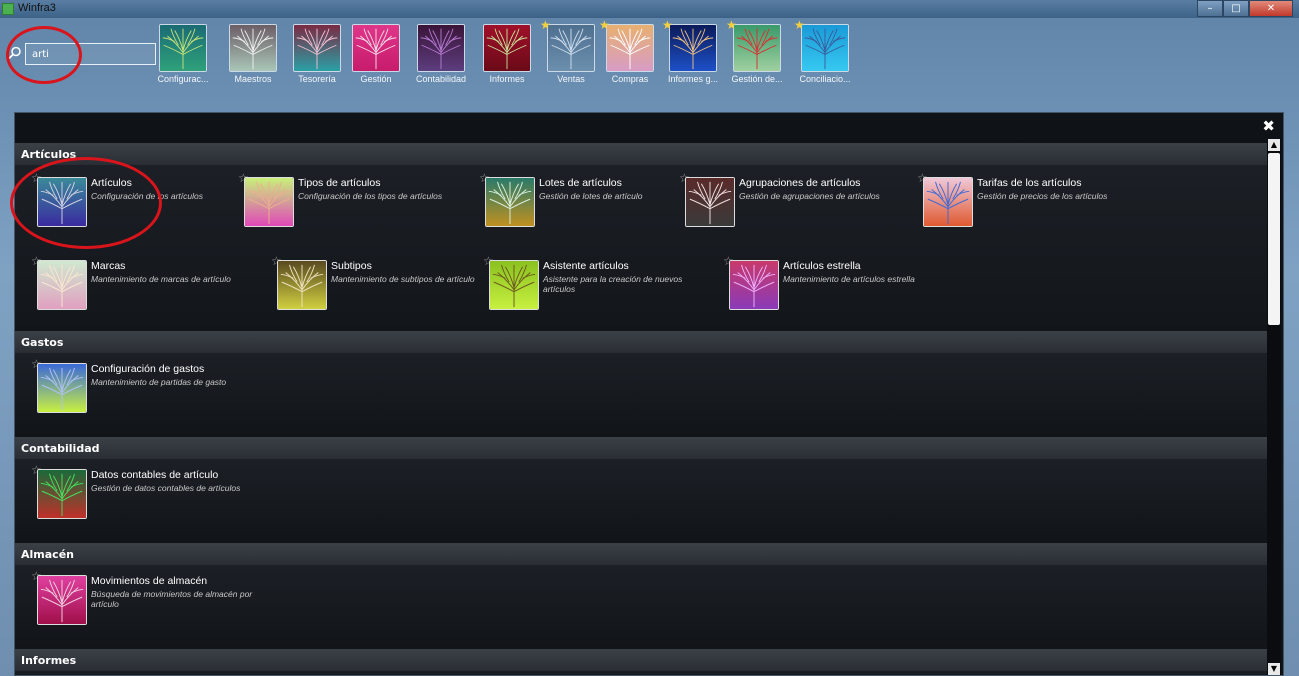 This screenshot has width=1299, height=676. I want to click on module-1: Maestros, so click(253, 54).